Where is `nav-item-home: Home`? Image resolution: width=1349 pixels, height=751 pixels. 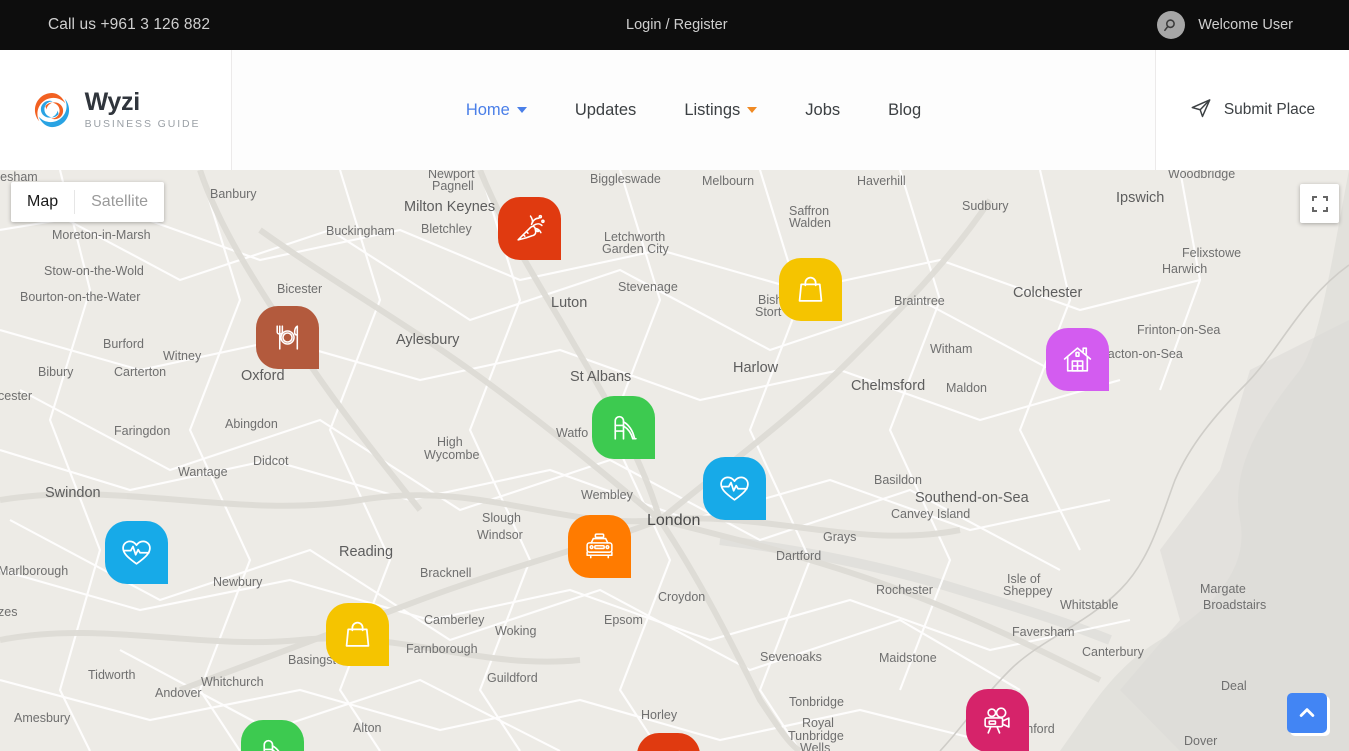 nav-item-home: Home is located at coordinates (496, 110).